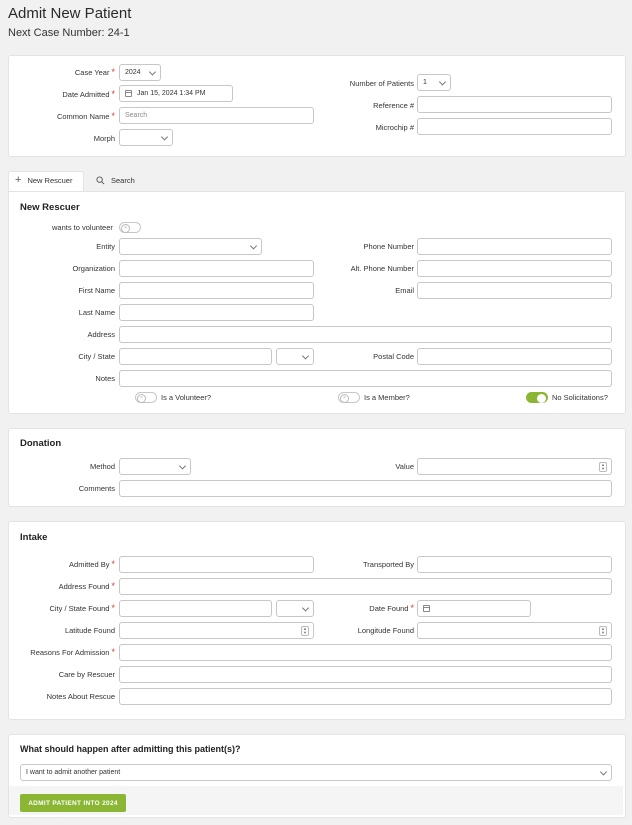  I want to click on transported-by-label: Transported By, so click(388, 564).